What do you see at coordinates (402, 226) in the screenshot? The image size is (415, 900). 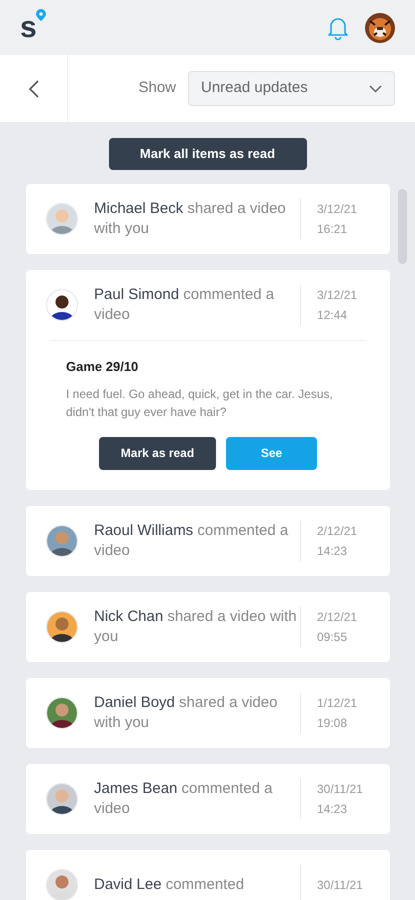 I see `scrollbar-thumb` at bounding box center [402, 226].